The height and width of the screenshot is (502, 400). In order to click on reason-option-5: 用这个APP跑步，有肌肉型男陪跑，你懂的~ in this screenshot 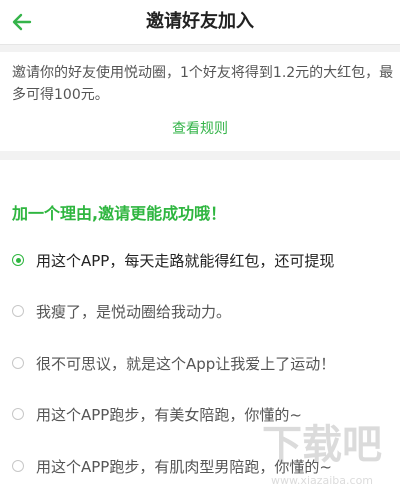, I will do `click(200, 466)`.